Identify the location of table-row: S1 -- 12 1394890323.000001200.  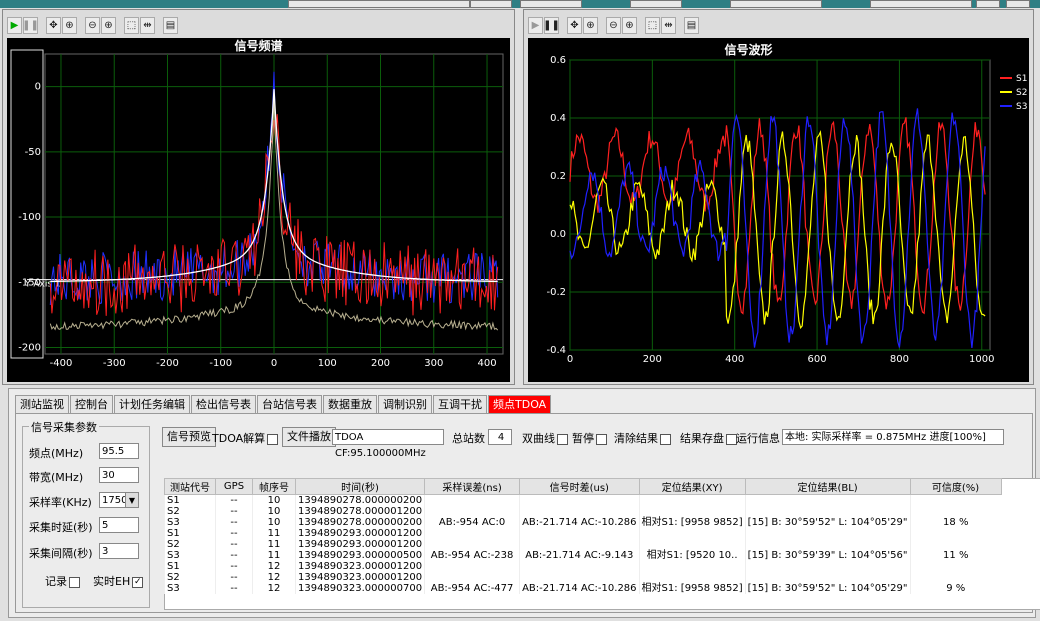
(582, 566).